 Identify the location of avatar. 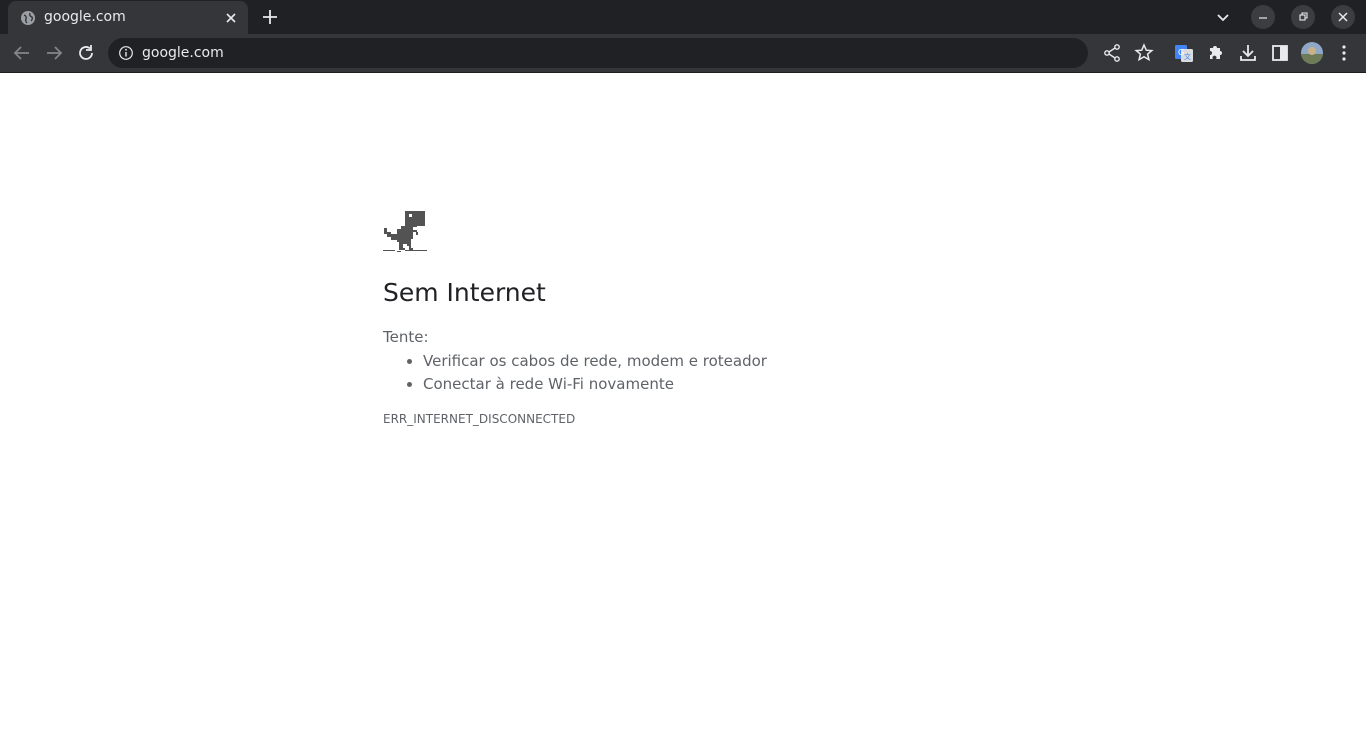
(1312, 53).